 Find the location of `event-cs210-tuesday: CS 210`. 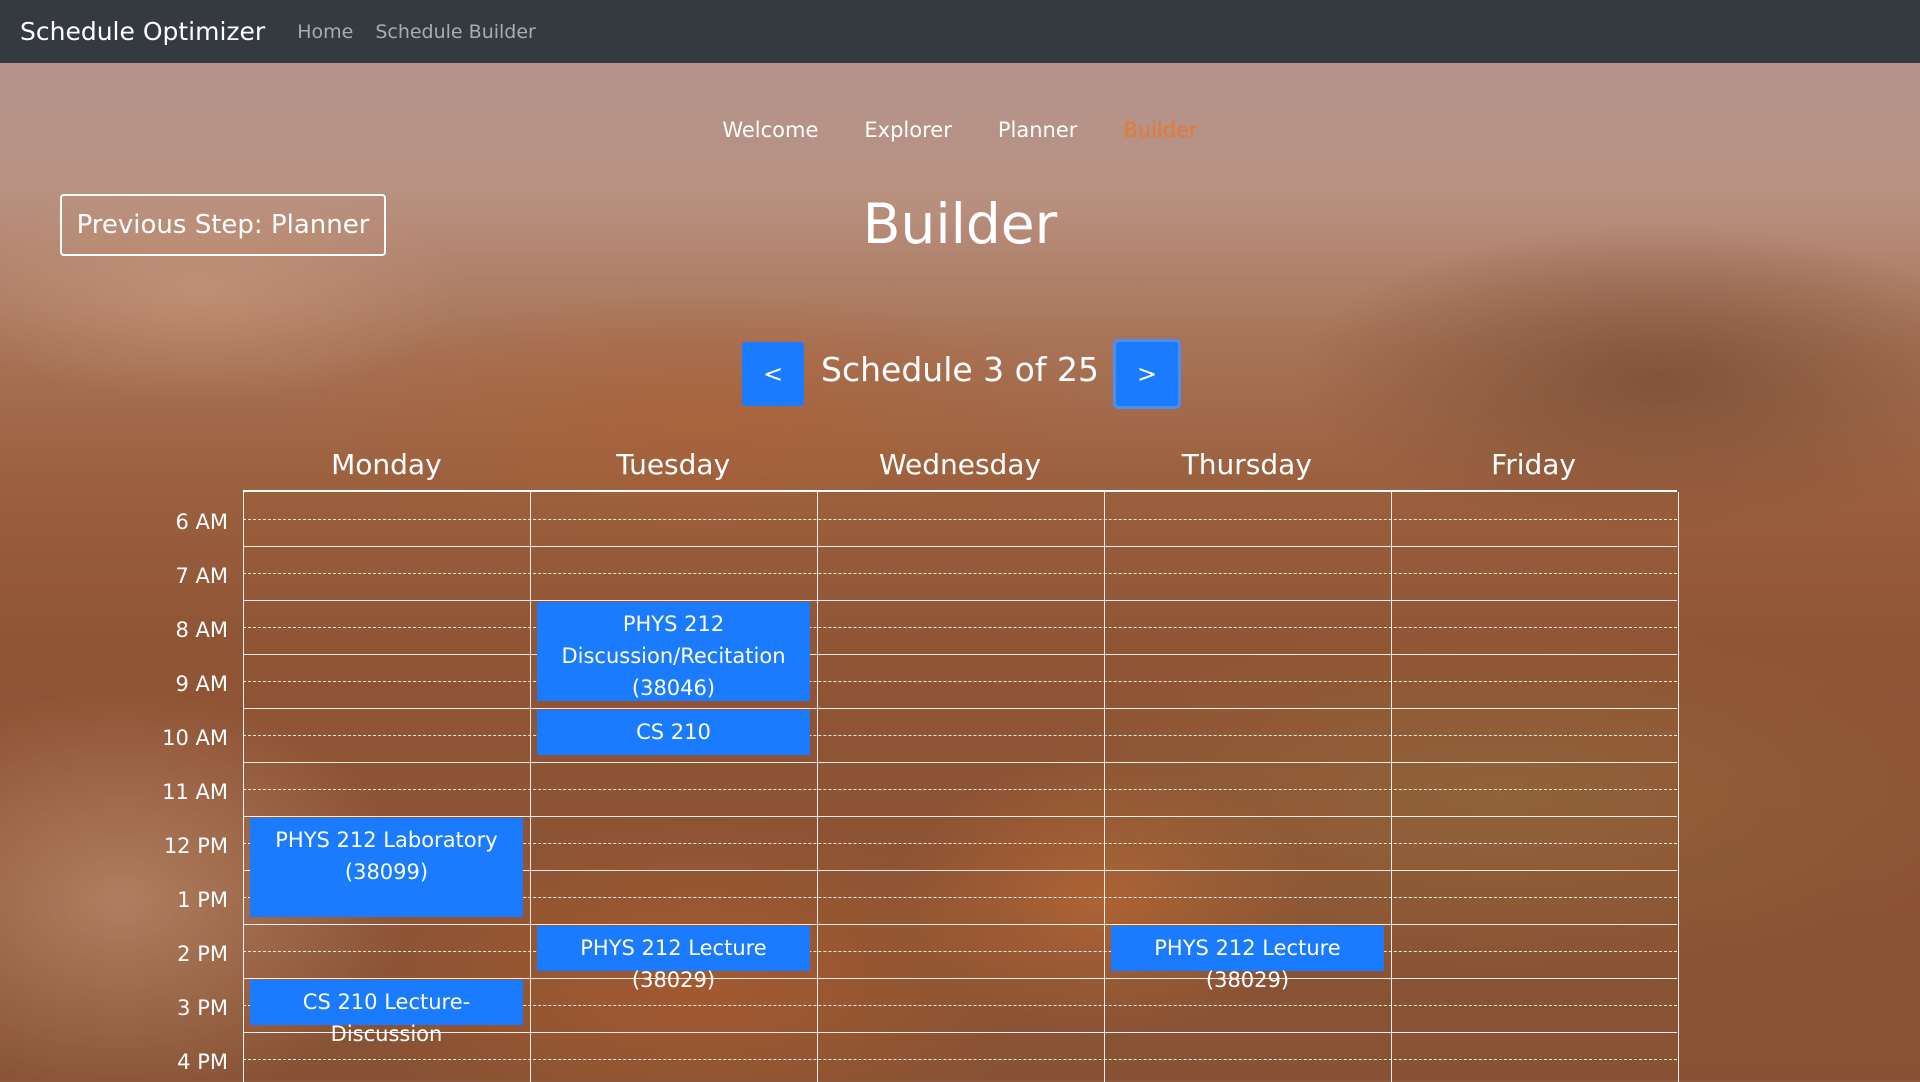

event-cs210-tuesday: CS 210 is located at coordinates (673, 732).